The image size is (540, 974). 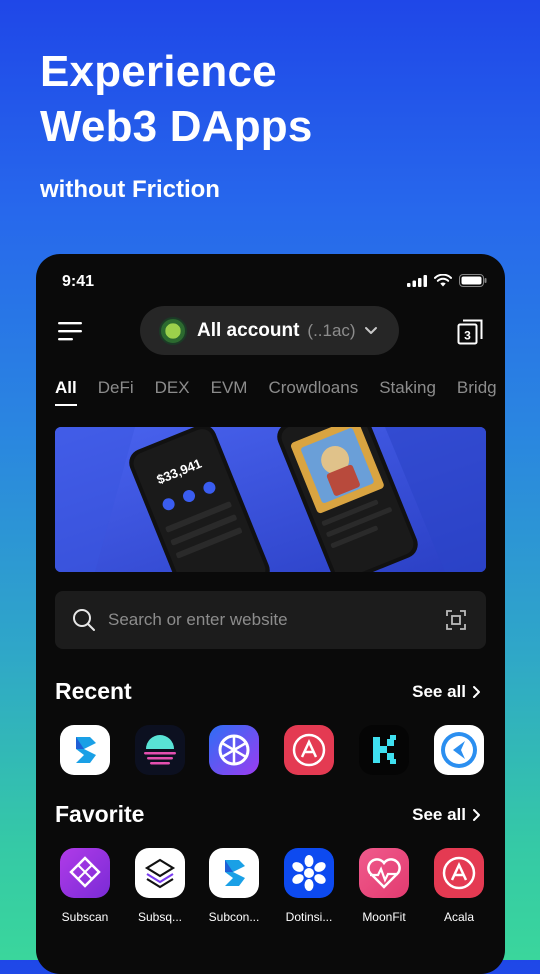 I want to click on banner-phones-illustration: $33,941, so click(x=270, y=499).